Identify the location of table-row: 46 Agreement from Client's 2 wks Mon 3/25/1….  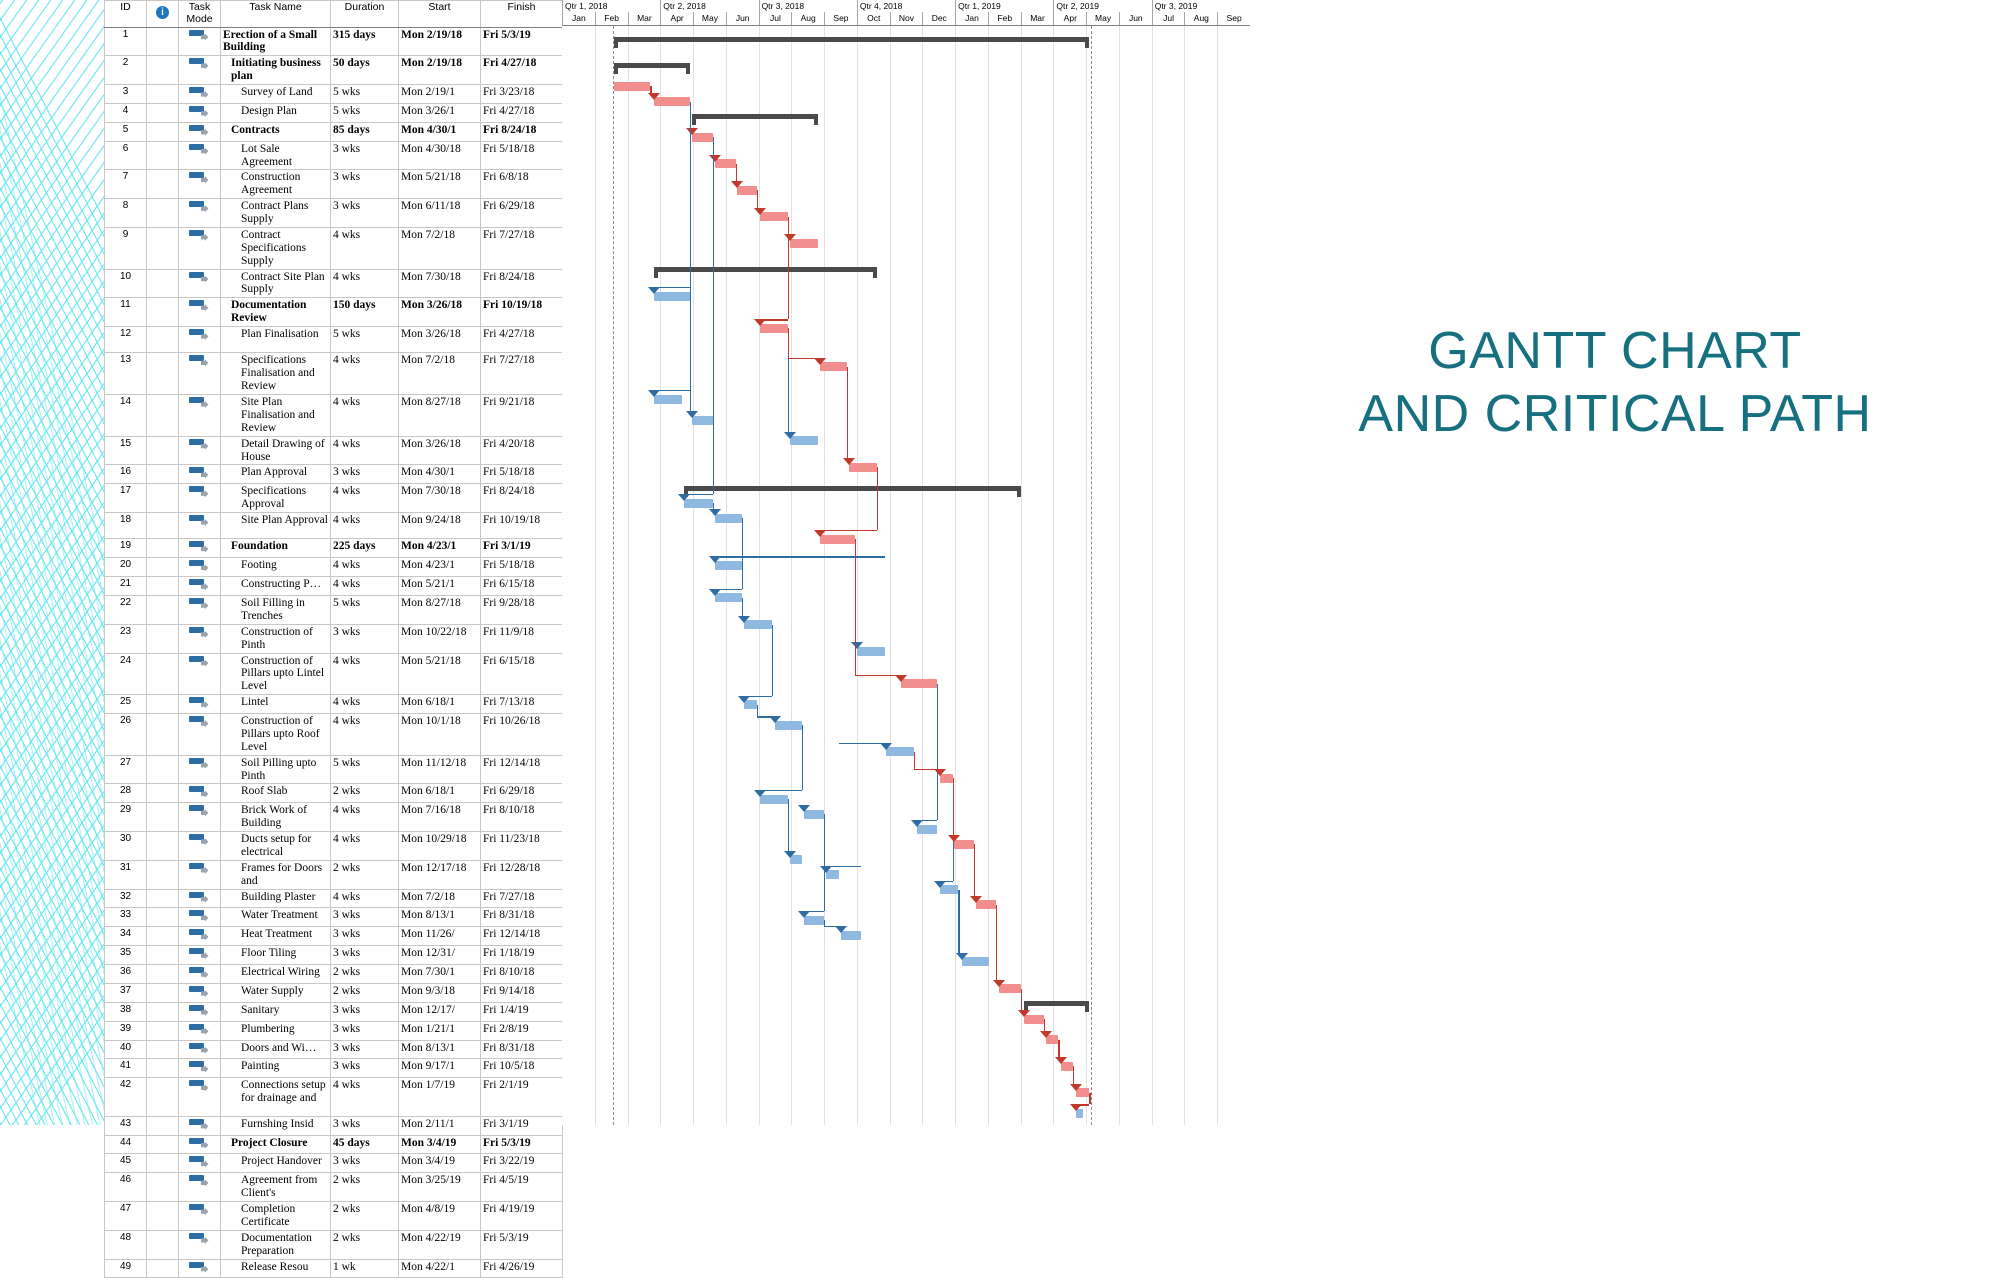
(333, 1187).